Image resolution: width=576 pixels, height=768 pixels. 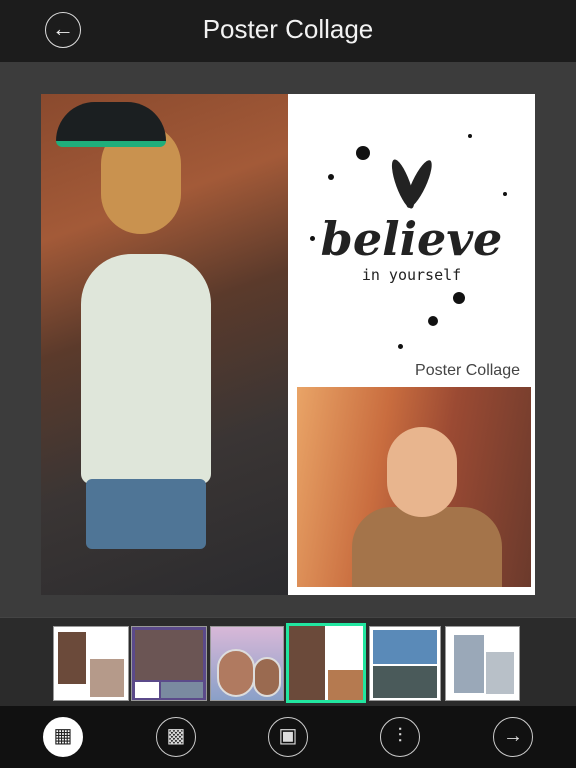 I want to click on bottom-toolbar: ▦ ▩ ▣ ⫶ →, so click(x=288, y=737).